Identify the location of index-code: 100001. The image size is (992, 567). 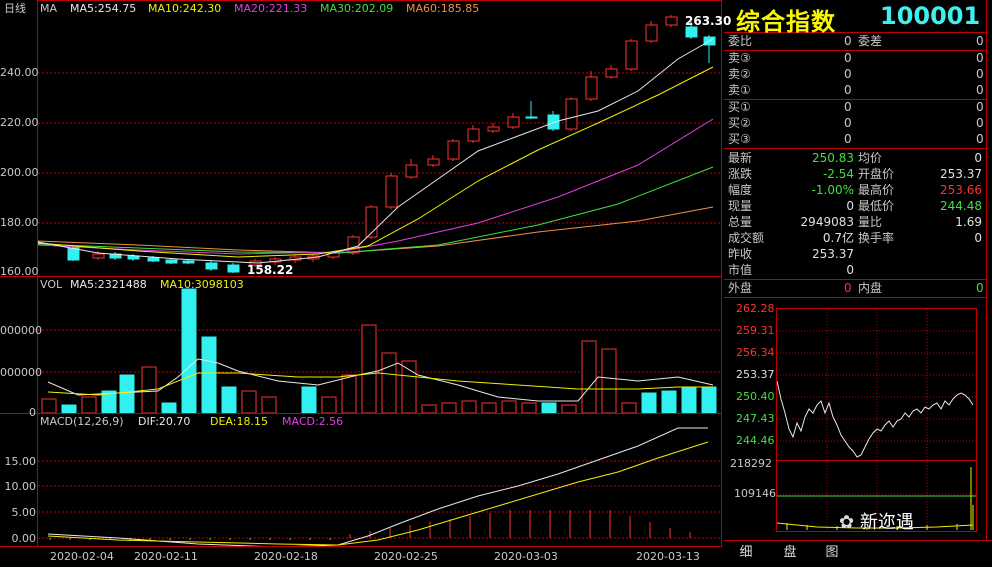
(930, 16).